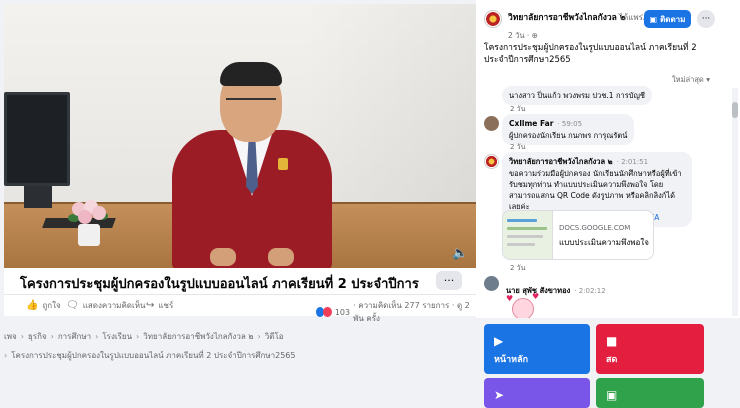 The width and height of the screenshot is (740, 408). Describe the element at coordinates (568, 135) in the screenshot. I see `comment-text: ผู้ปกครองนักเรียน กนกพร การุณรัตน์` at that location.